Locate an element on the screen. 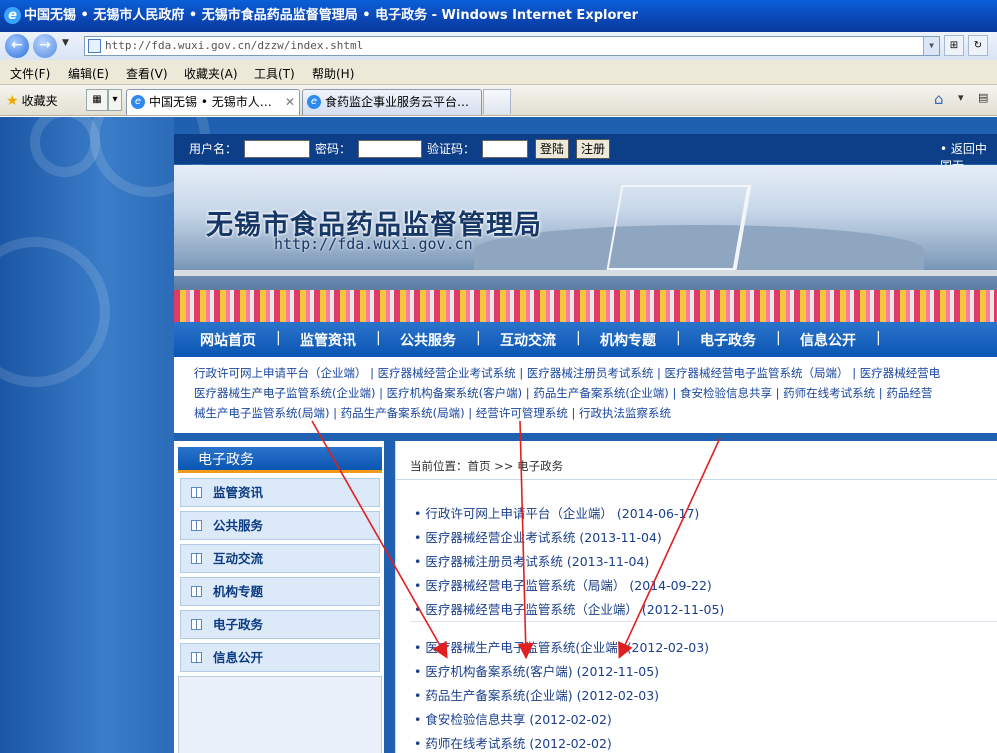  favorites-button: ★ 收藏夹 is located at coordinates (32, 100).